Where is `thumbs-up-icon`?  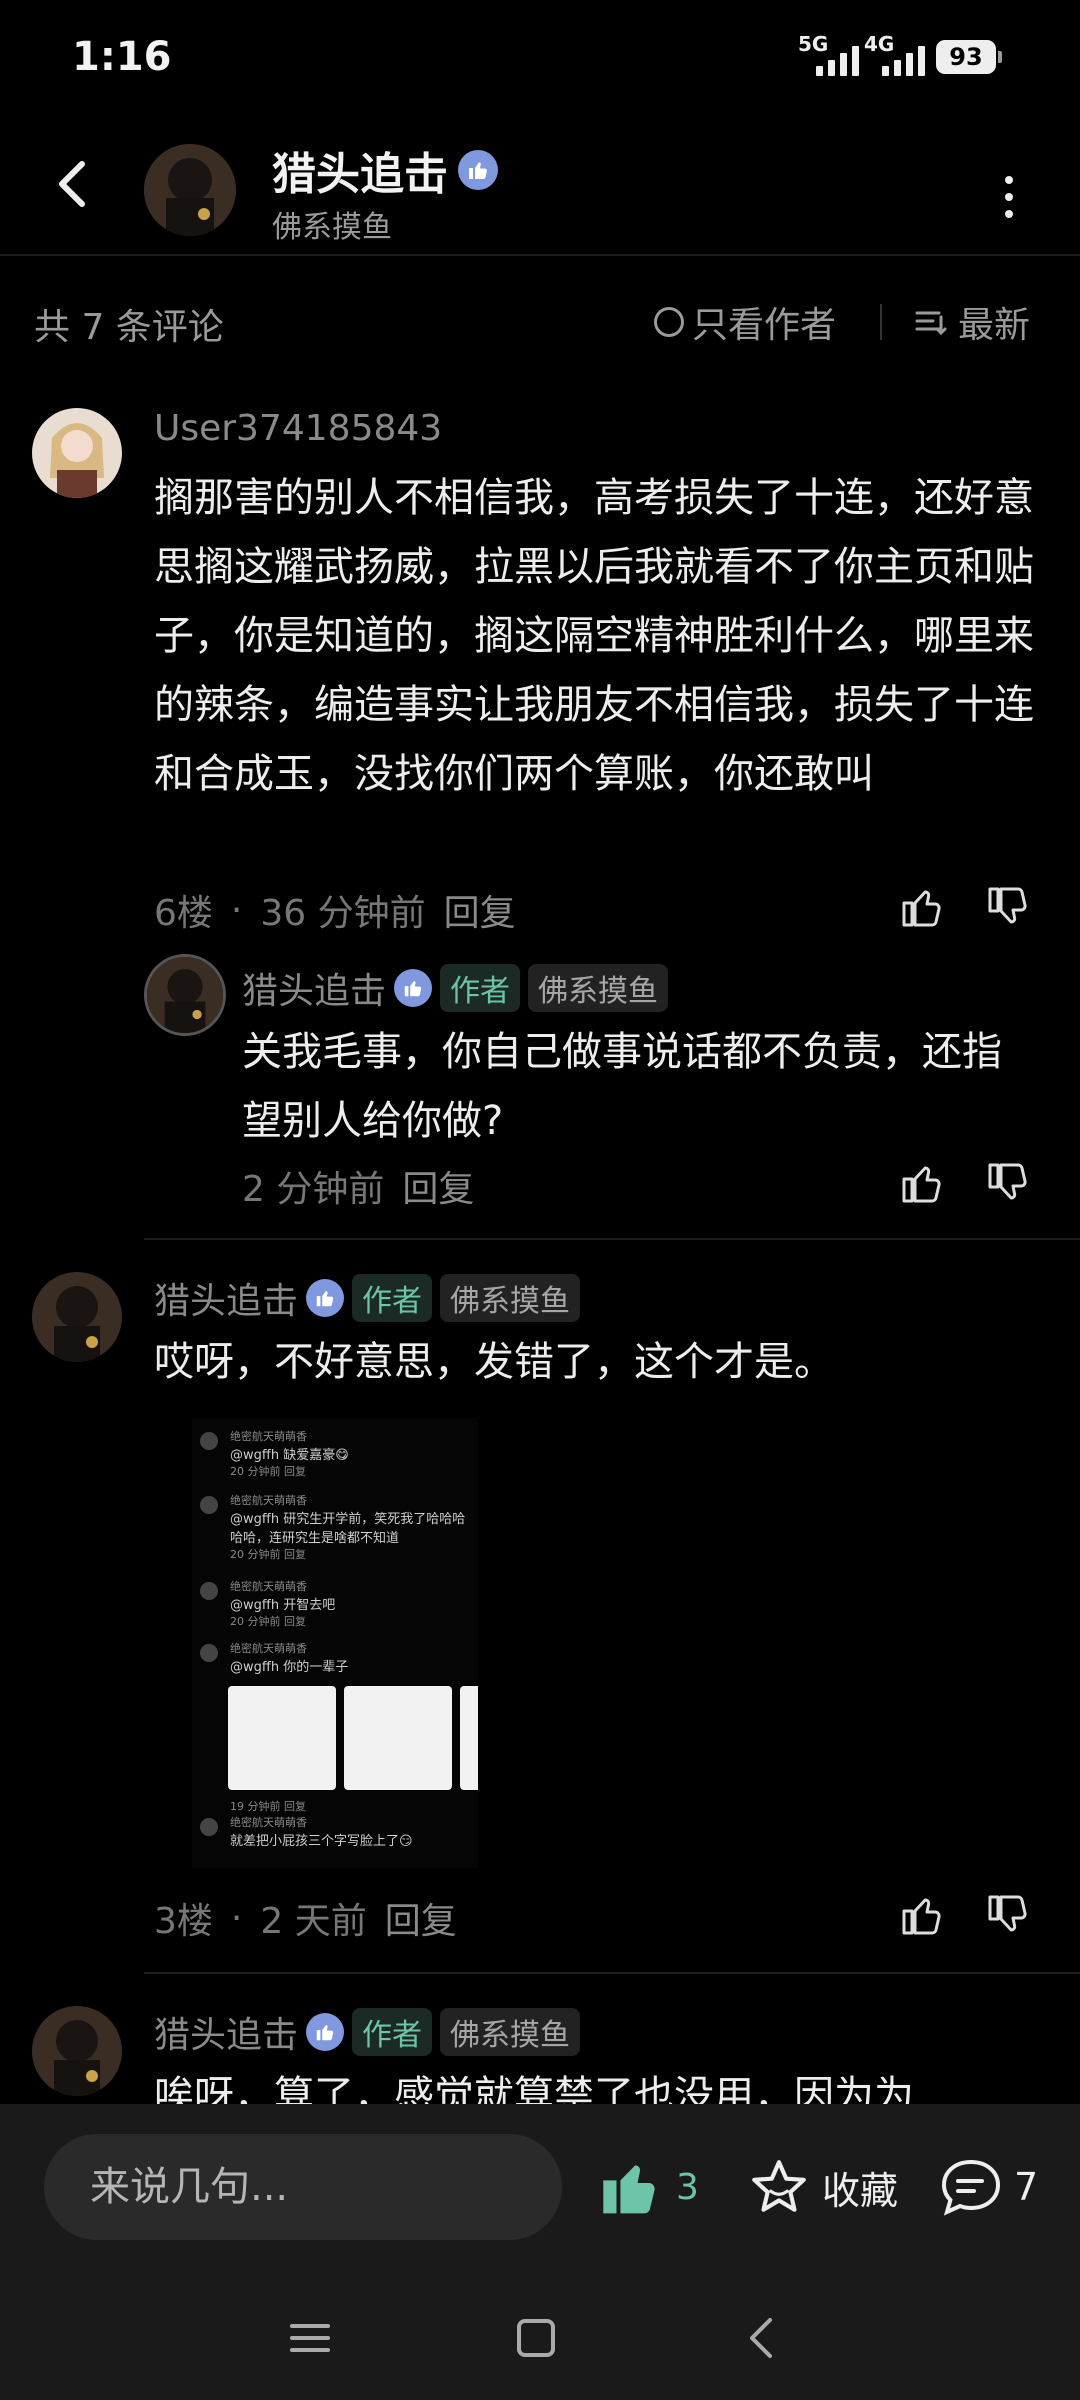 thumbs-up-icon is located at coordinates (629, 2189).